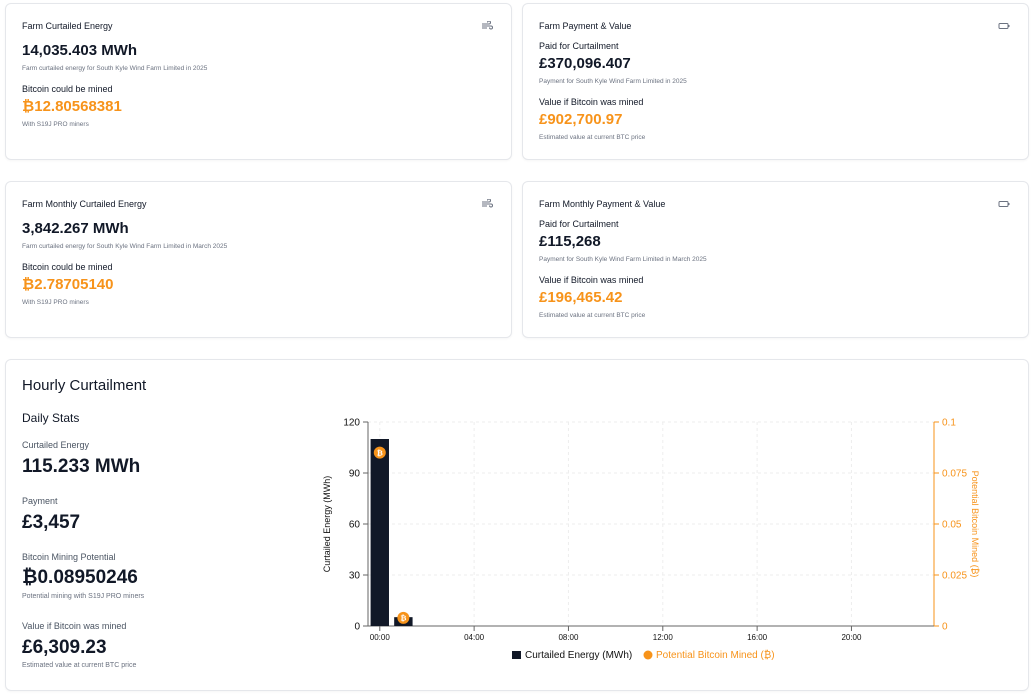 The height and width of the screenshot is (695, 1031). Describe the element at coordinates (351, 423) in the screenshot. I see `y-tick-label: 120` at that location.